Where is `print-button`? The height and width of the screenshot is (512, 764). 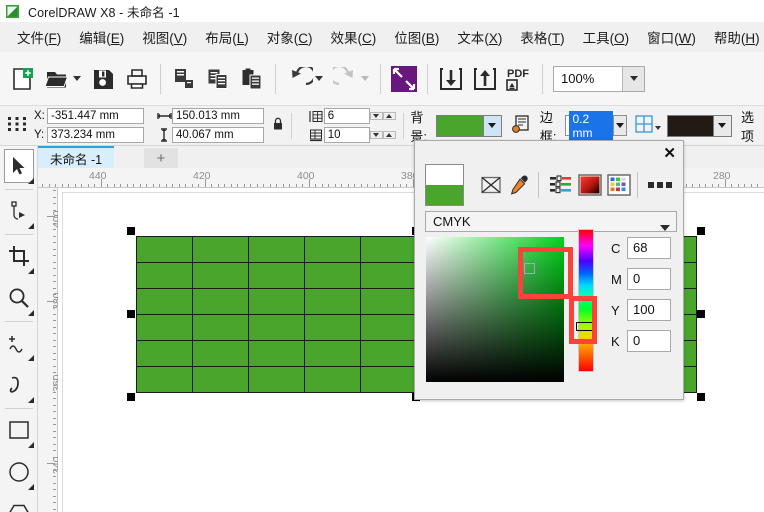 print-button is located at coordinates (137, 79).